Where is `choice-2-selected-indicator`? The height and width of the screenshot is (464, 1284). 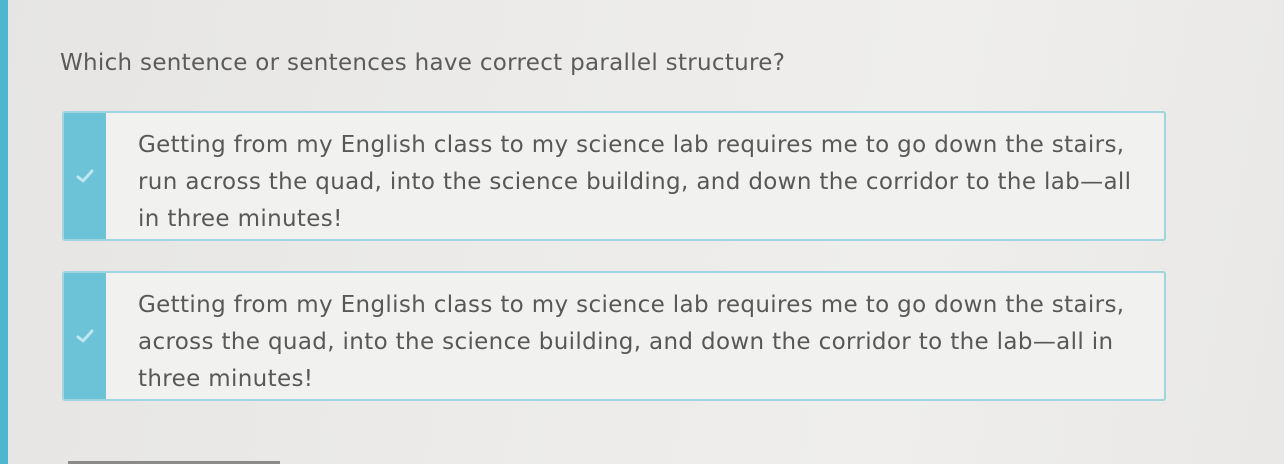 choice-2-selected-indicator is located at coordinates (85, 336).